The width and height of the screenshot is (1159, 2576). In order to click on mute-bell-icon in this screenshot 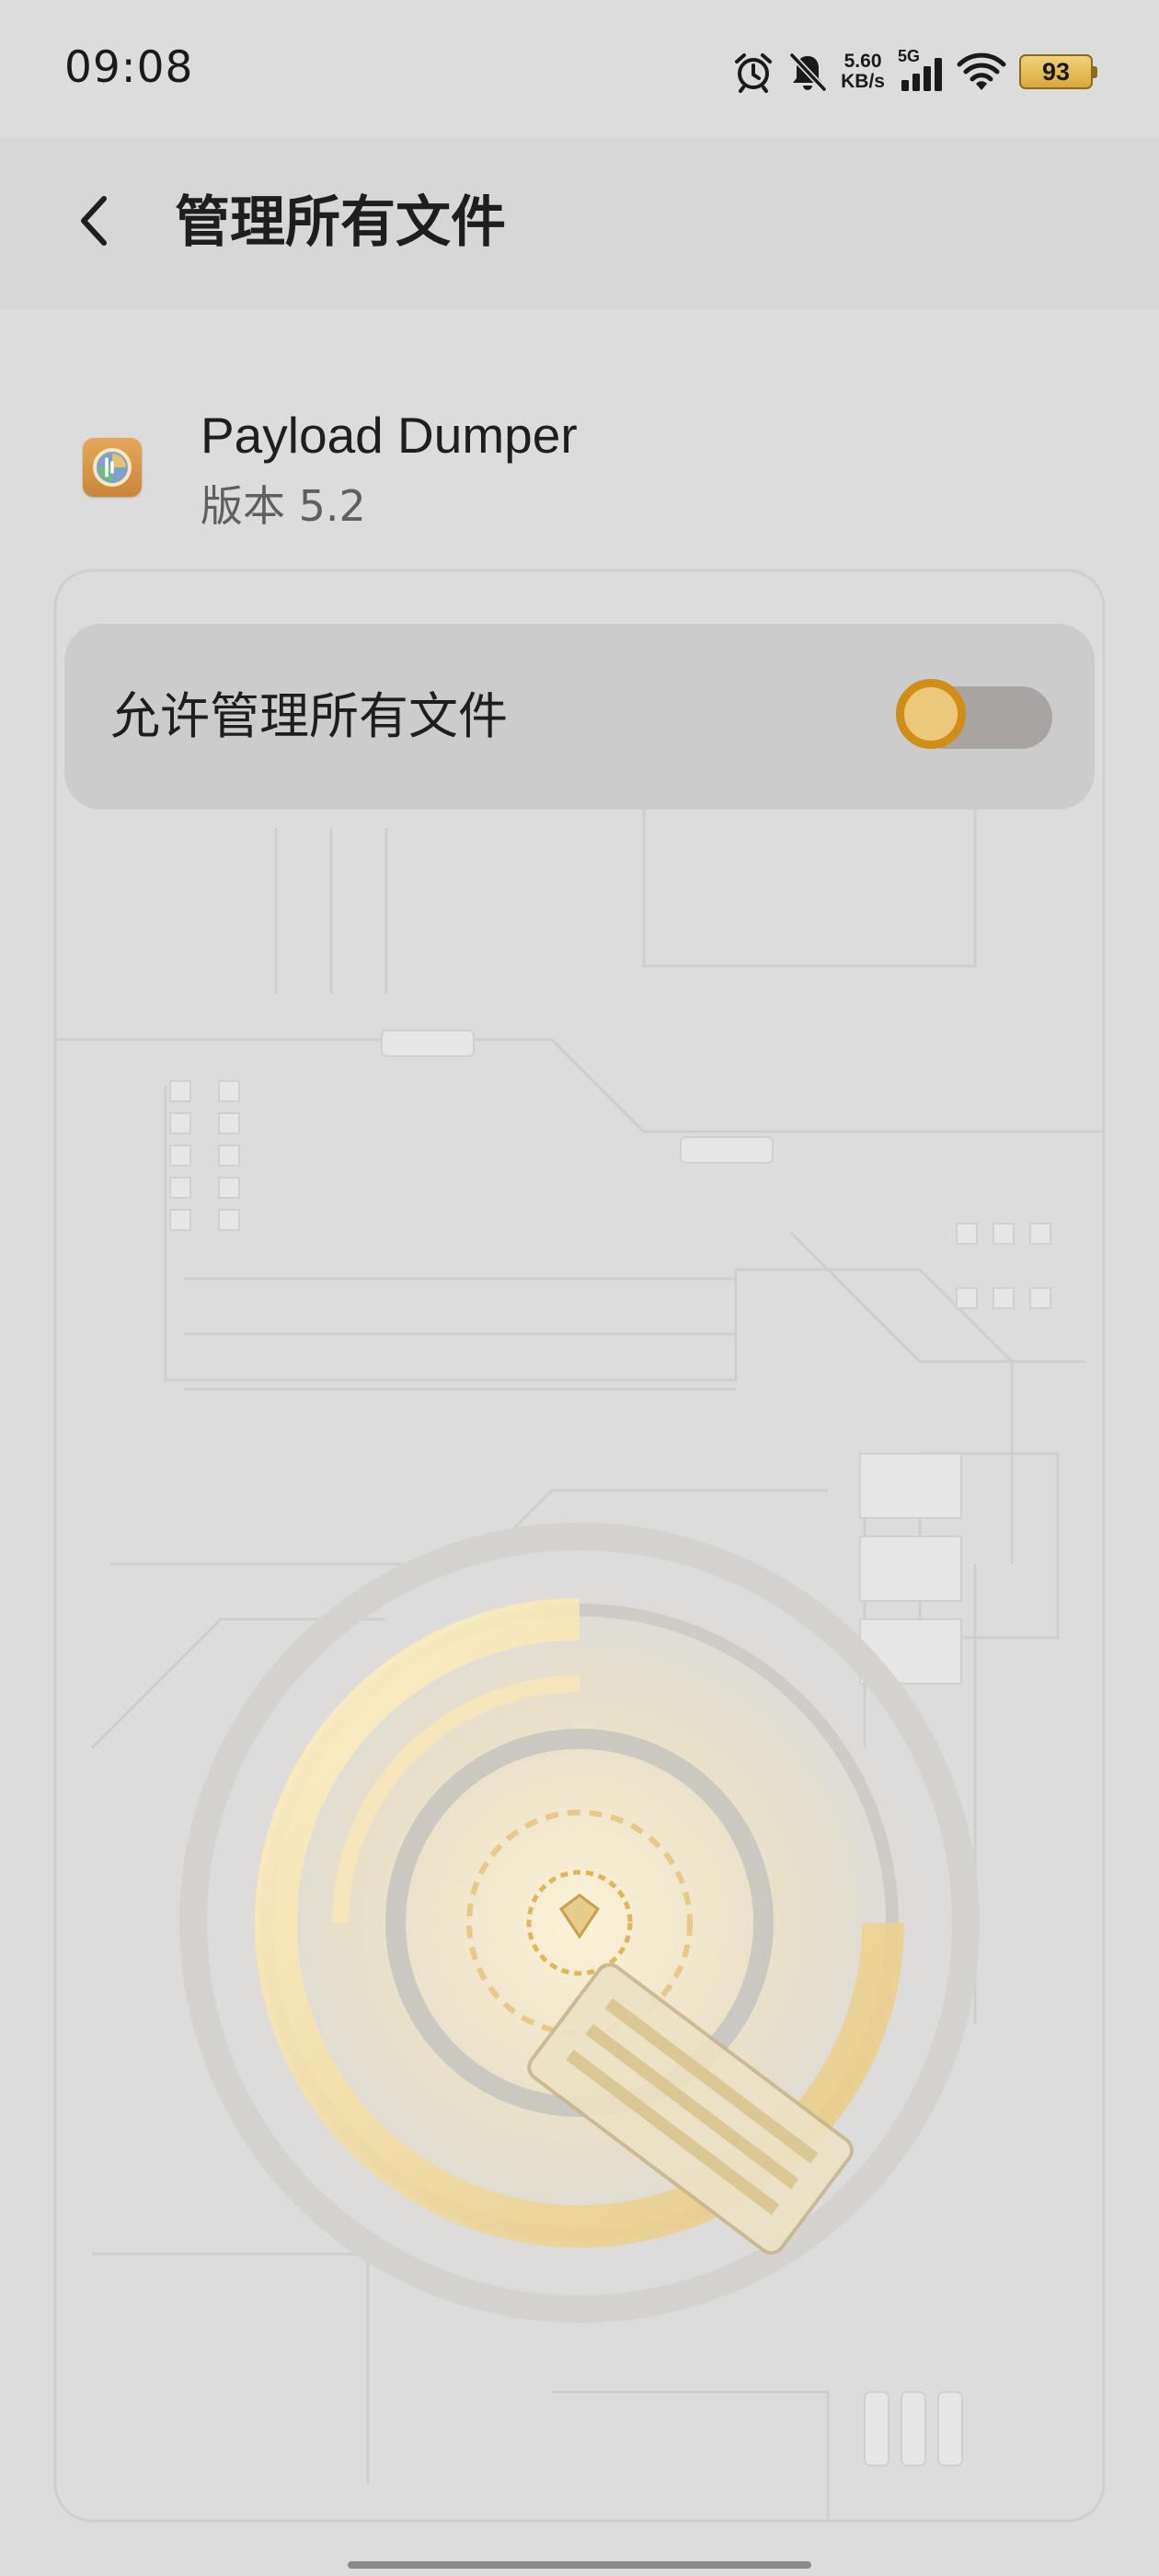, I will do `click(807, 72)`.